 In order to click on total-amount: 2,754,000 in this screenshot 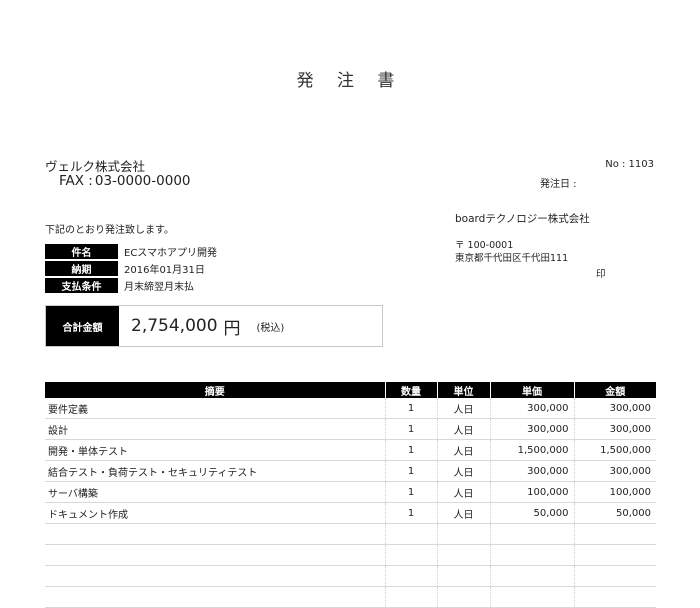, I will do `click(174, 326)`.